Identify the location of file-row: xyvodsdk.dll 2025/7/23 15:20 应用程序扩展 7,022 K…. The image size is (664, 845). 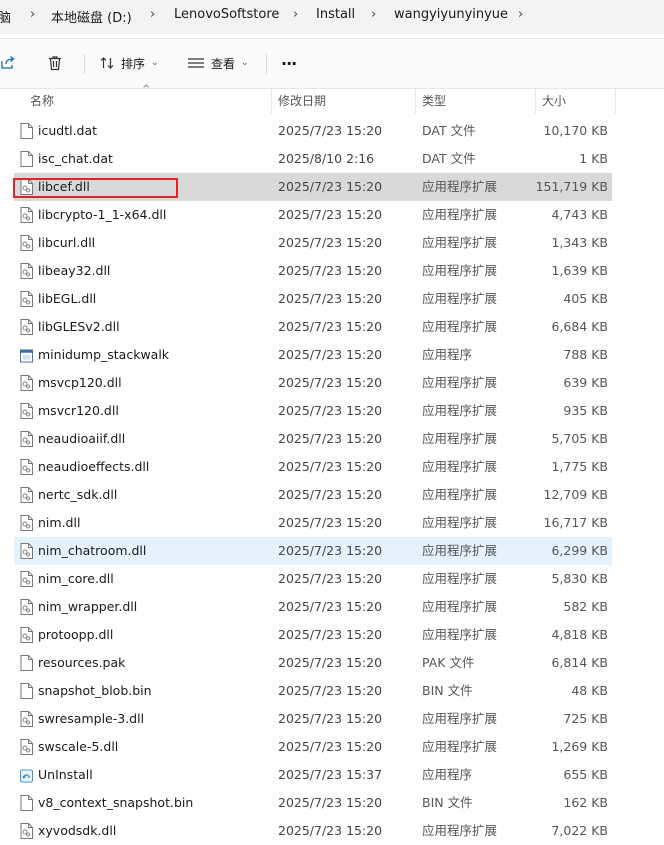
(313, 831).